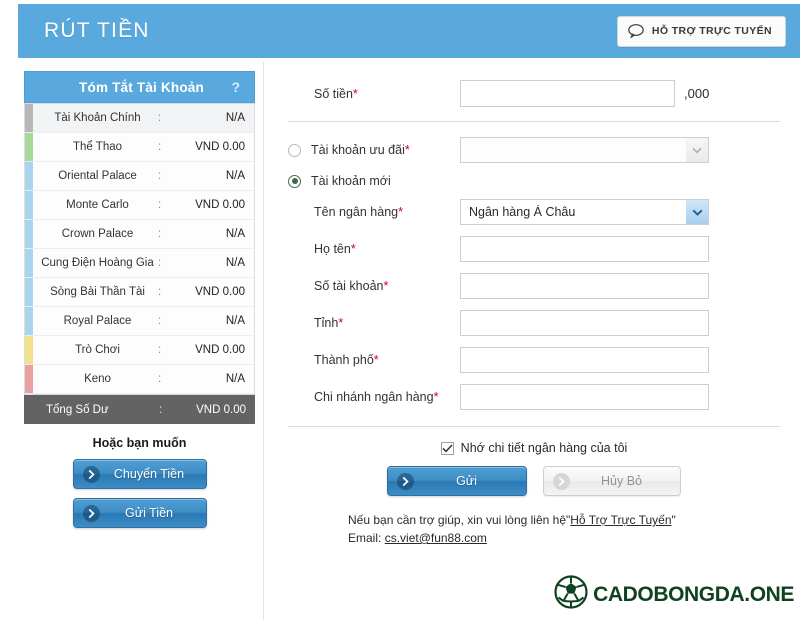 This screenshot has width=800, height=624. What do you see at coordinates (139, 205) in the screenshot?
I see `balance-row: Monte Carlo: VND 0.00` at bounding box center [139, 205].